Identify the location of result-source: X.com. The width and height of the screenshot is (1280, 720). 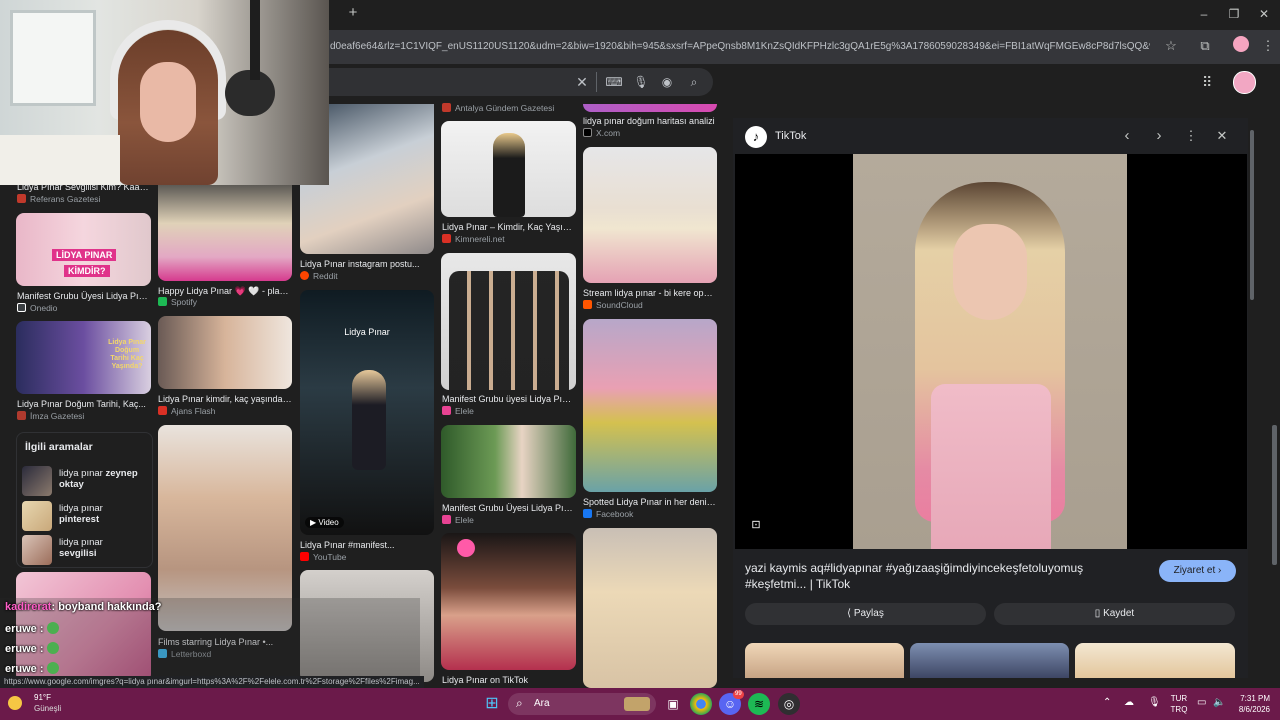
(650, 133).